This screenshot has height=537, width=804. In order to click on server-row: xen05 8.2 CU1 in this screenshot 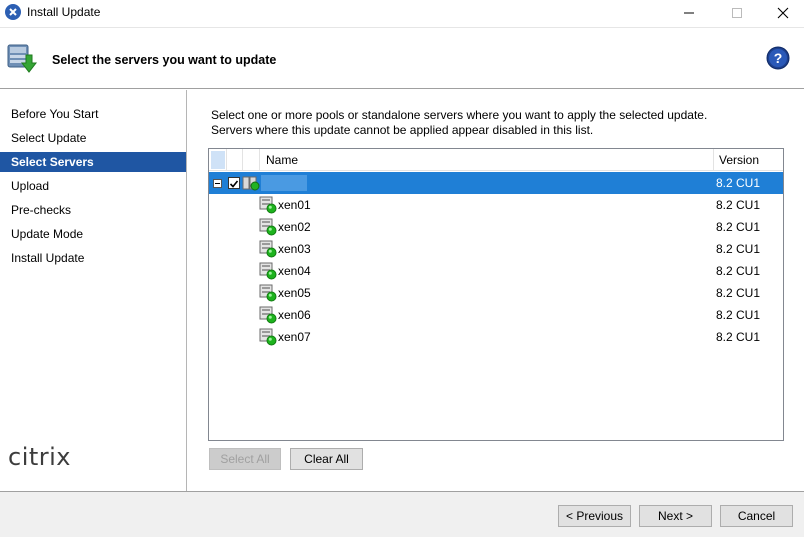, I will do `click(496, 293)`.